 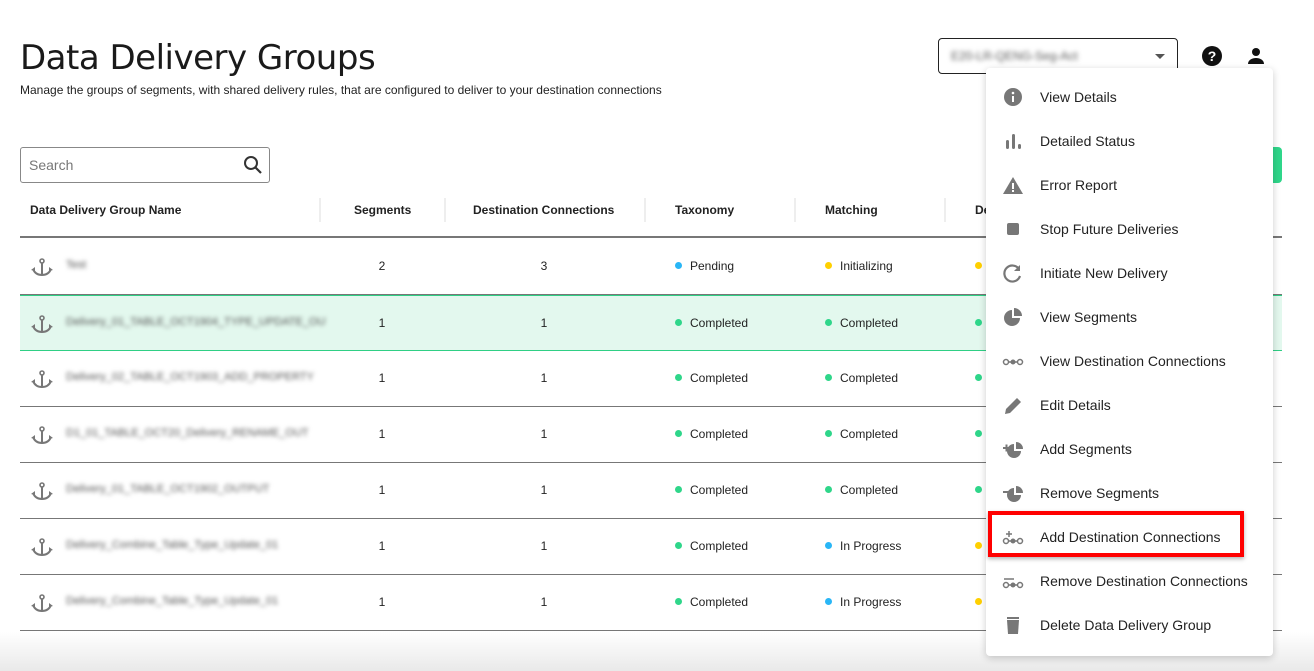 I want to click on account-select-value: E20-LR-QENG-Seg-Act, so click(x=1014, y=56).